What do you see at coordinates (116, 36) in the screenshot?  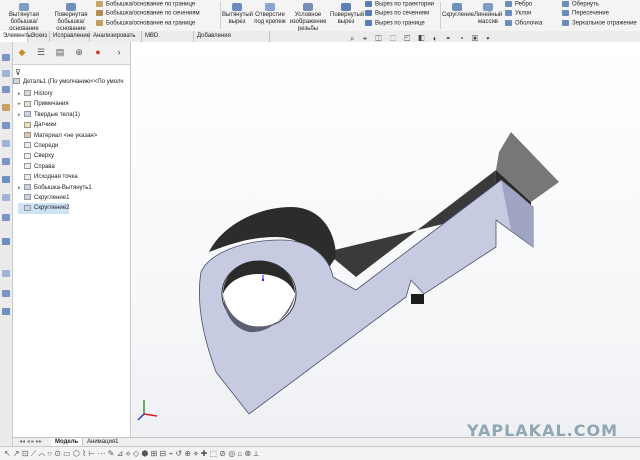 I see `tab-evaluate: Анализировать` at bounding box center [116, 36].